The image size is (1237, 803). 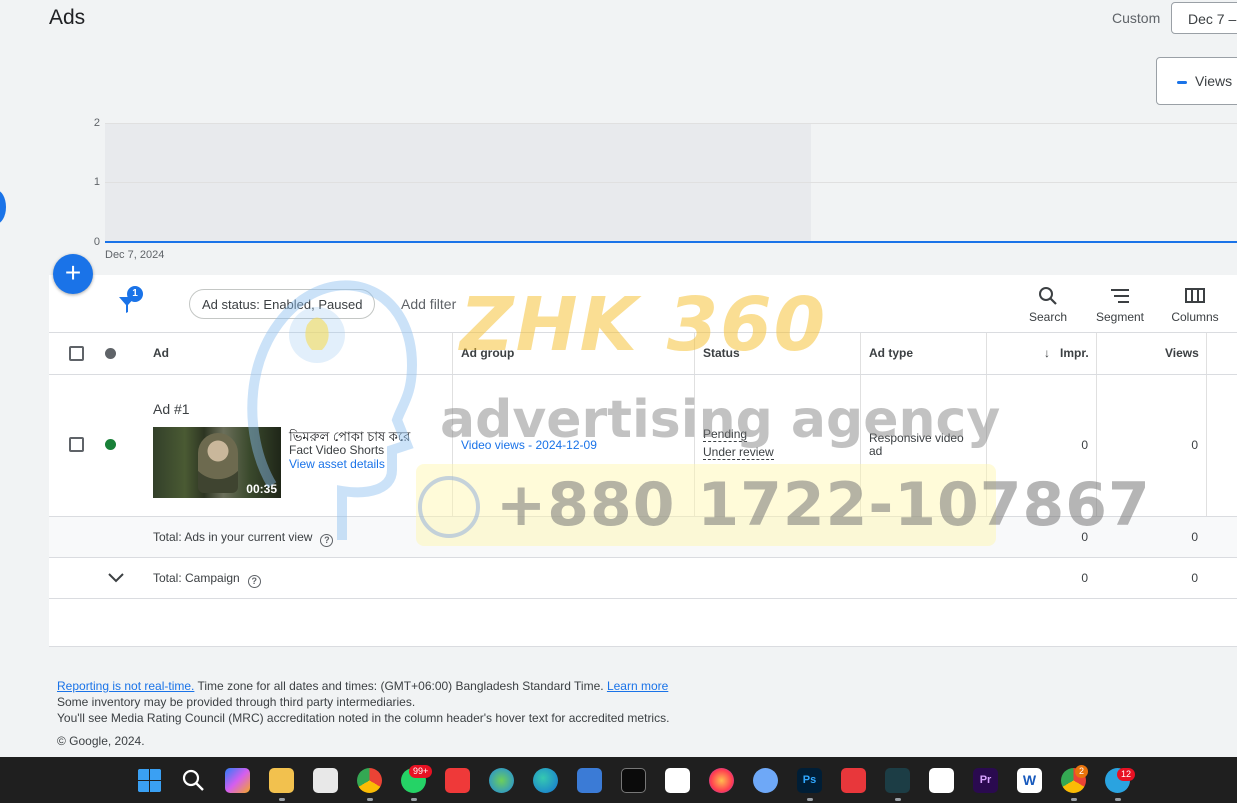 I want to click on metric-color-swatch, so click(x=1182, y=82).